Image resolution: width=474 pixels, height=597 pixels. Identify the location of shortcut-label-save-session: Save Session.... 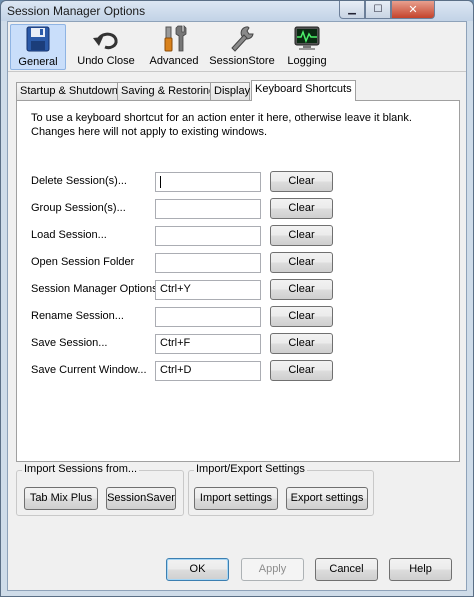
(69, 343).